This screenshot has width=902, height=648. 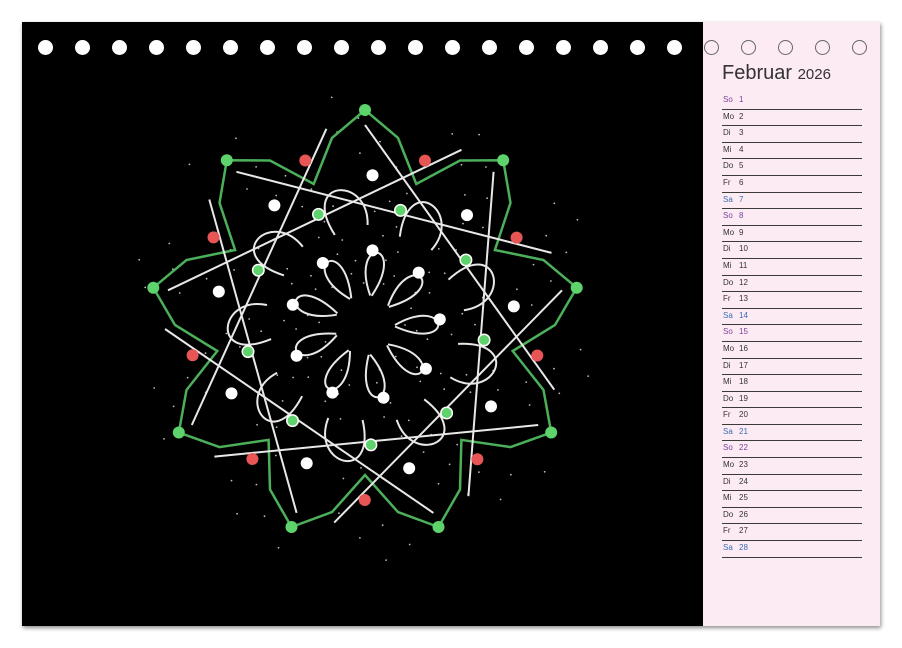 What do you see at coordinates (792, 333) in the screenshot?
I see `day-row: So 15` at bounding box center [792, 333].